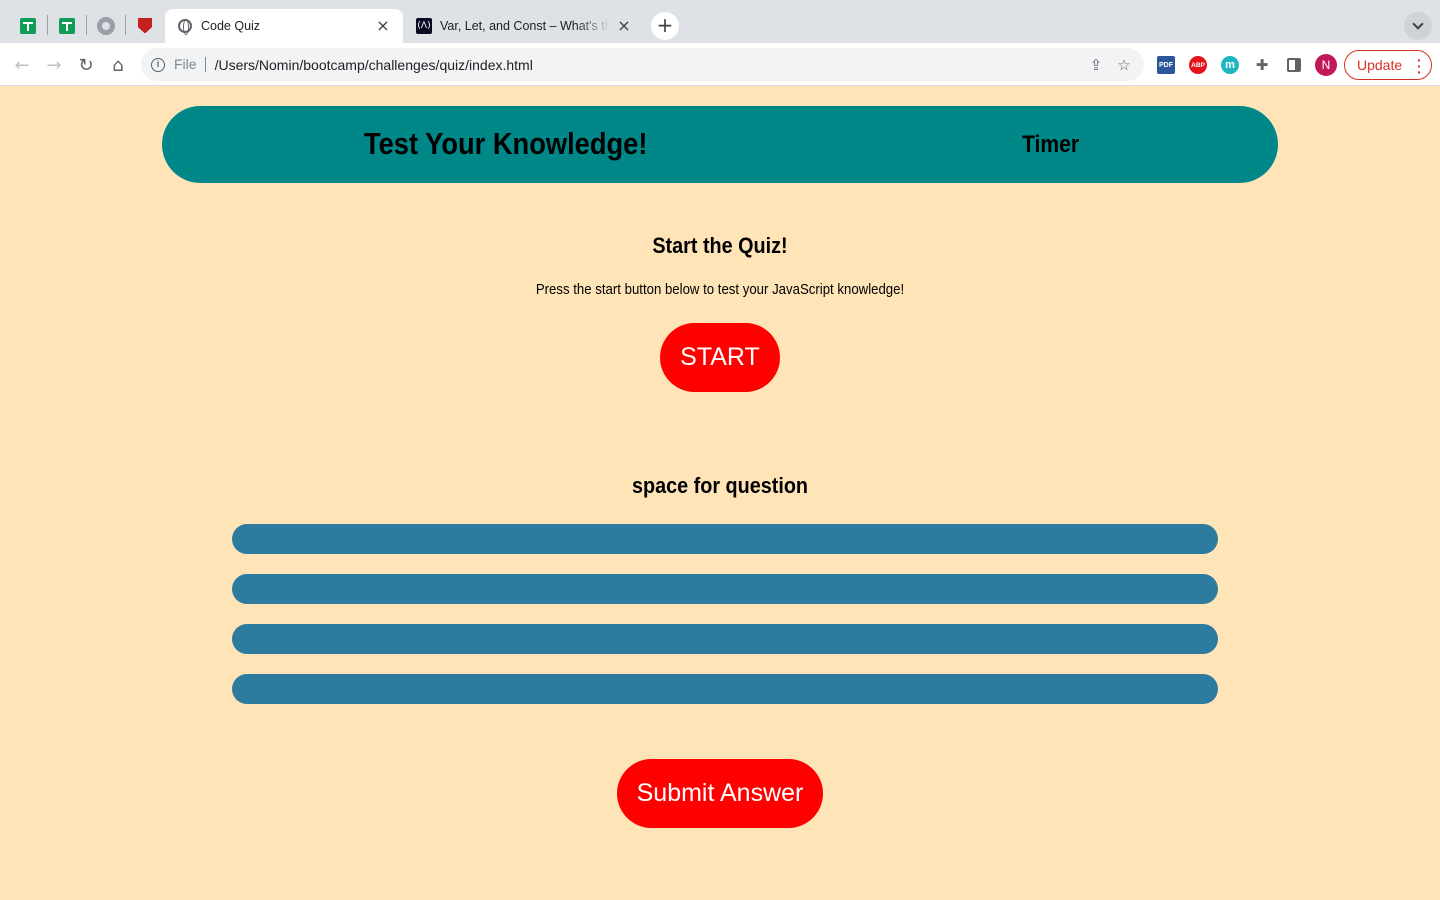  Describe the element at coordinates (720, 245) in the screenshot. I see `start-heading: Start the Quiz!` at that location.